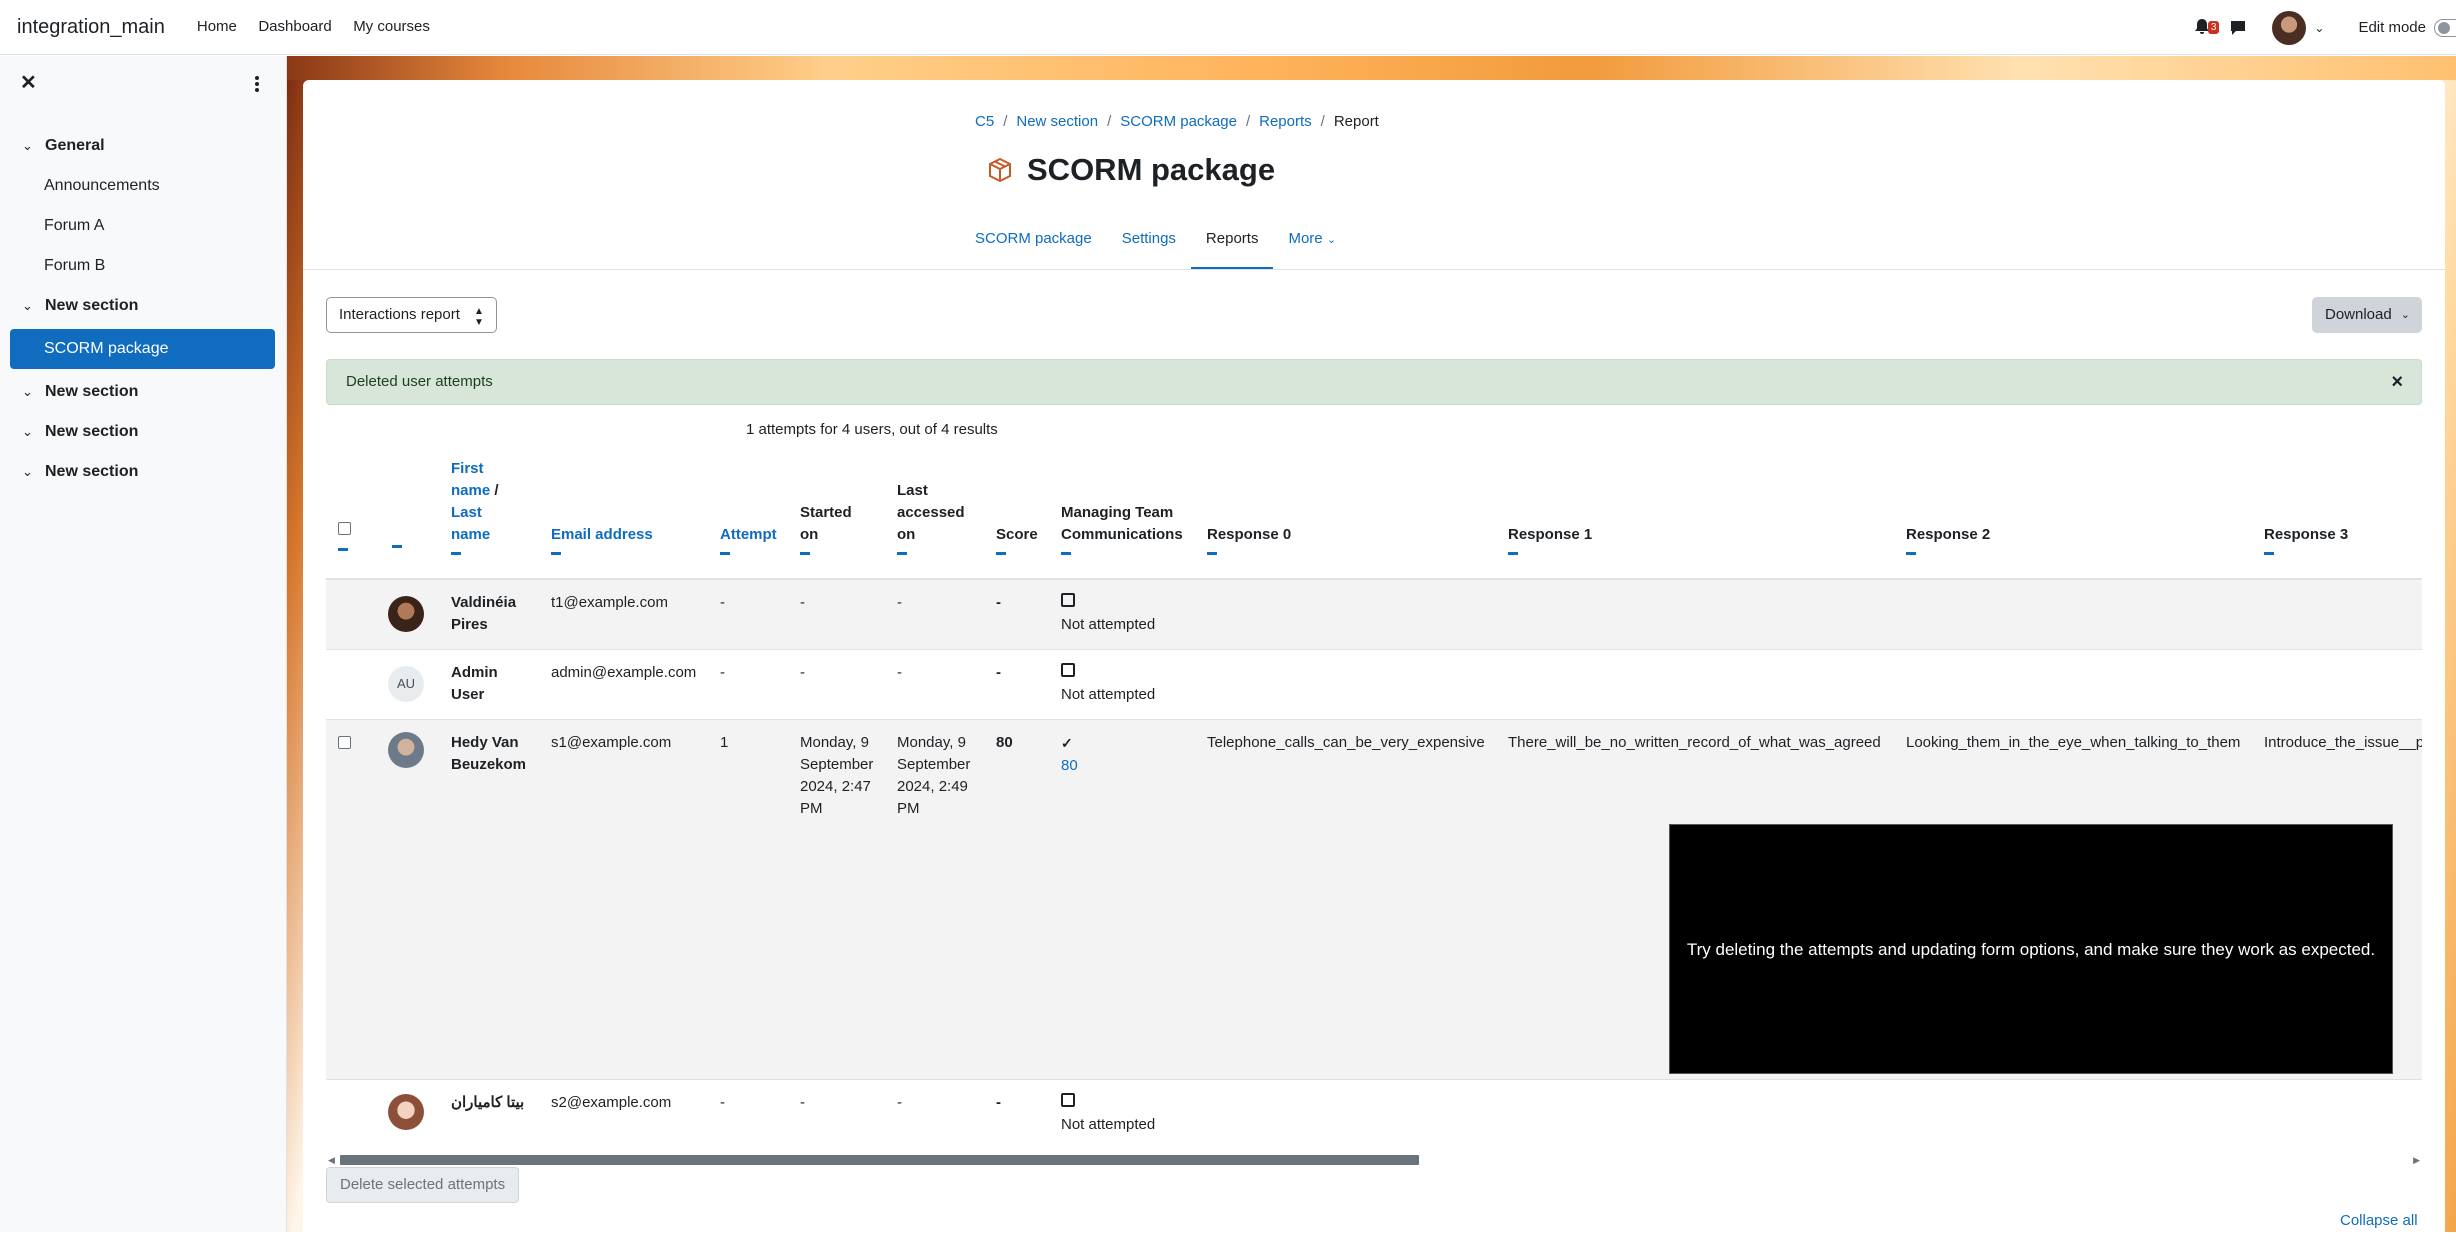  I want to click on started-value: Monday, 9 September 2024, 2:47 PM, so click(837, 775).